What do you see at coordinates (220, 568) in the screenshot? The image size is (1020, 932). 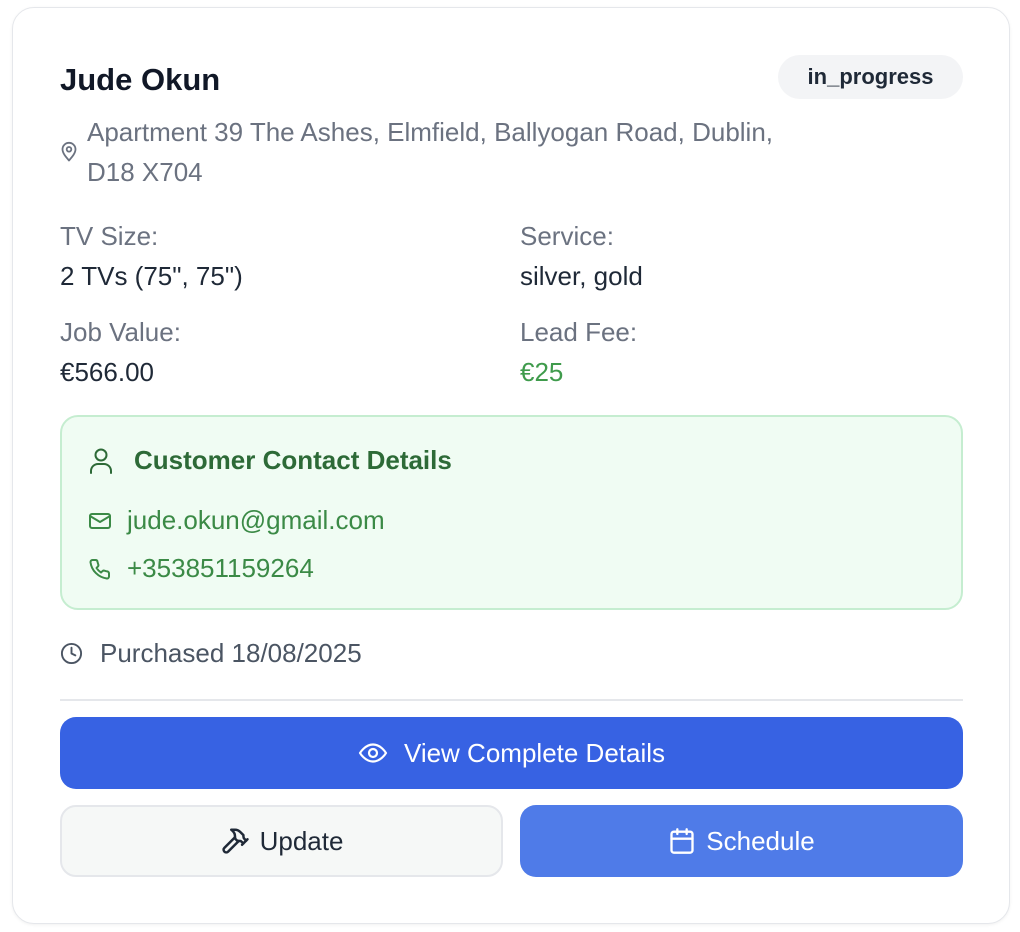 I see `contact-phone: +353851159264` at bounding box center [220, 568].